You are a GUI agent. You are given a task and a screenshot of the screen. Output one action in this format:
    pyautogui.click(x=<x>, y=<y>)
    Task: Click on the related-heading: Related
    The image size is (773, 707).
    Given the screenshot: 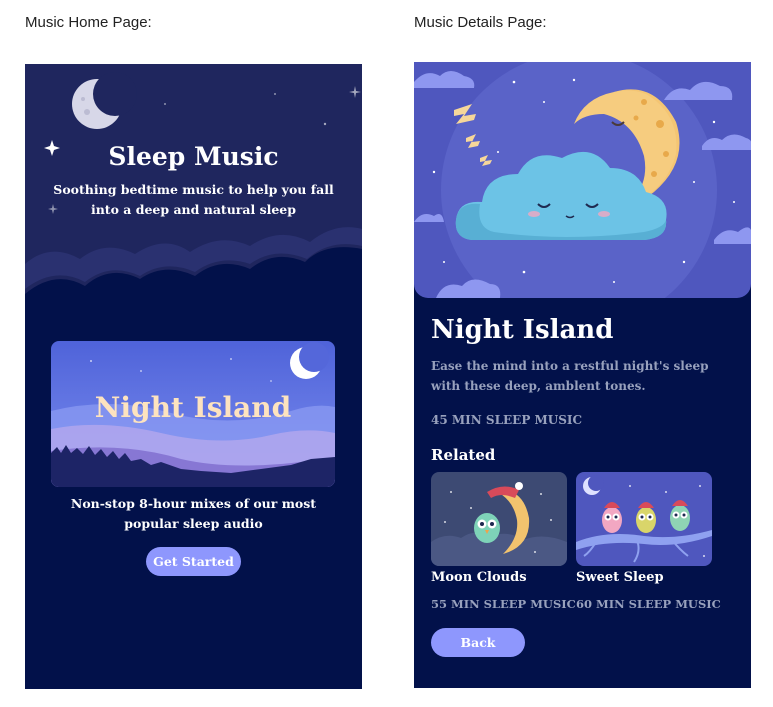 What is the action you would take?
    pyautogui.click(x=463, y=455)
    